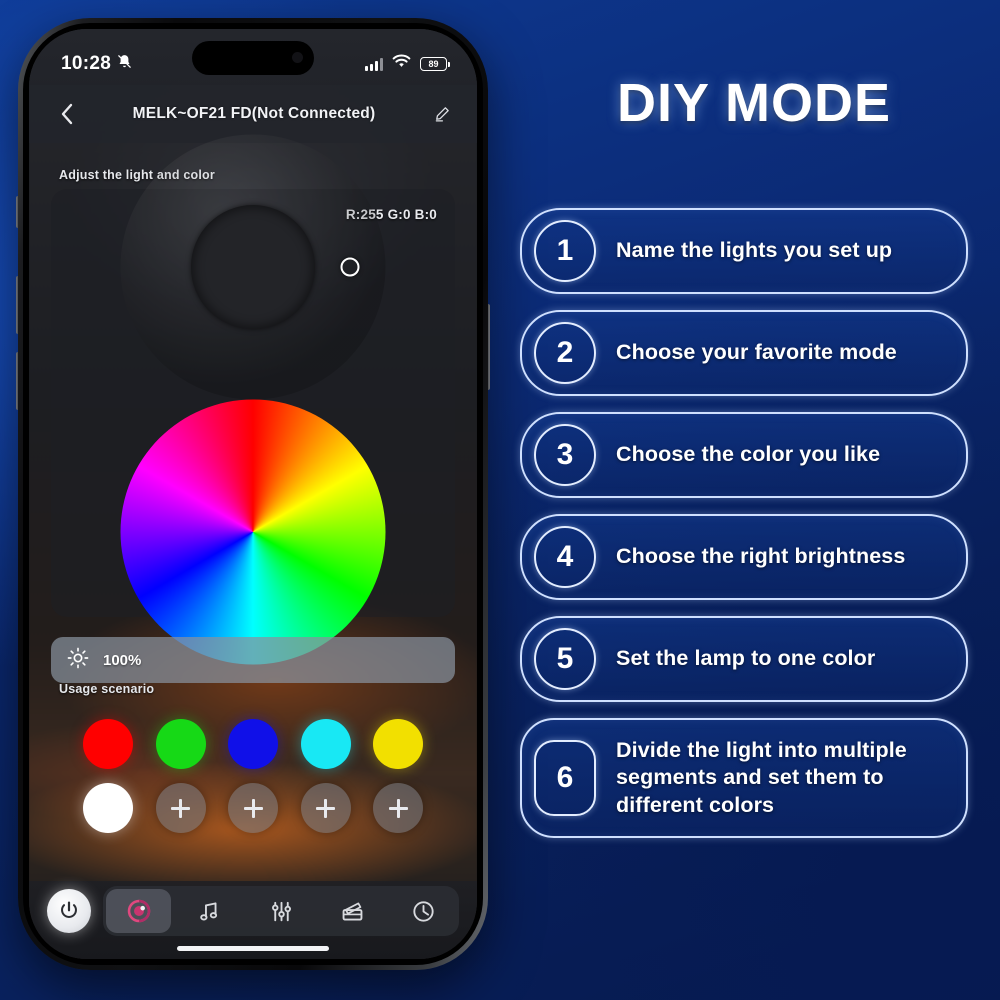 Image resolution: width=1000 pixels, height=1000 pixels. I want to click on color-wheel-center, so click(253, 267).